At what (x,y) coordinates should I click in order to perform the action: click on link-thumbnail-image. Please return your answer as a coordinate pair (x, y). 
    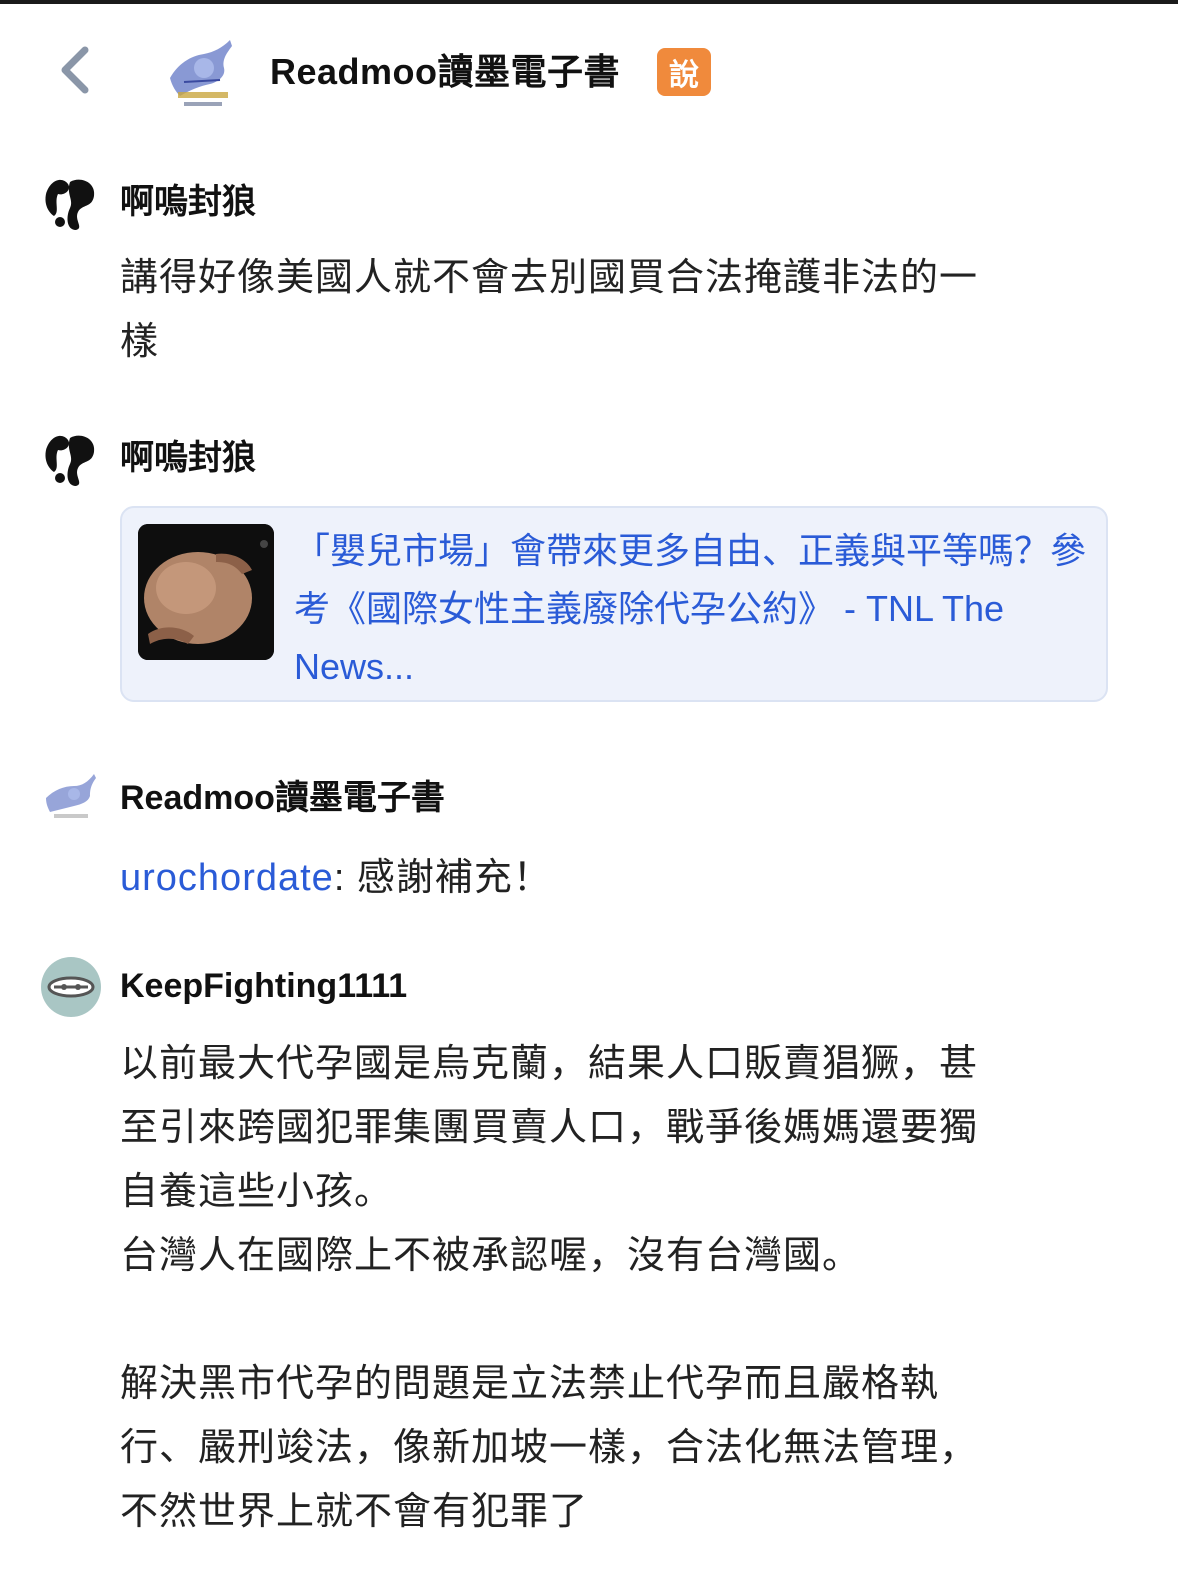
    Looking at the image, I should click on (206, 592).